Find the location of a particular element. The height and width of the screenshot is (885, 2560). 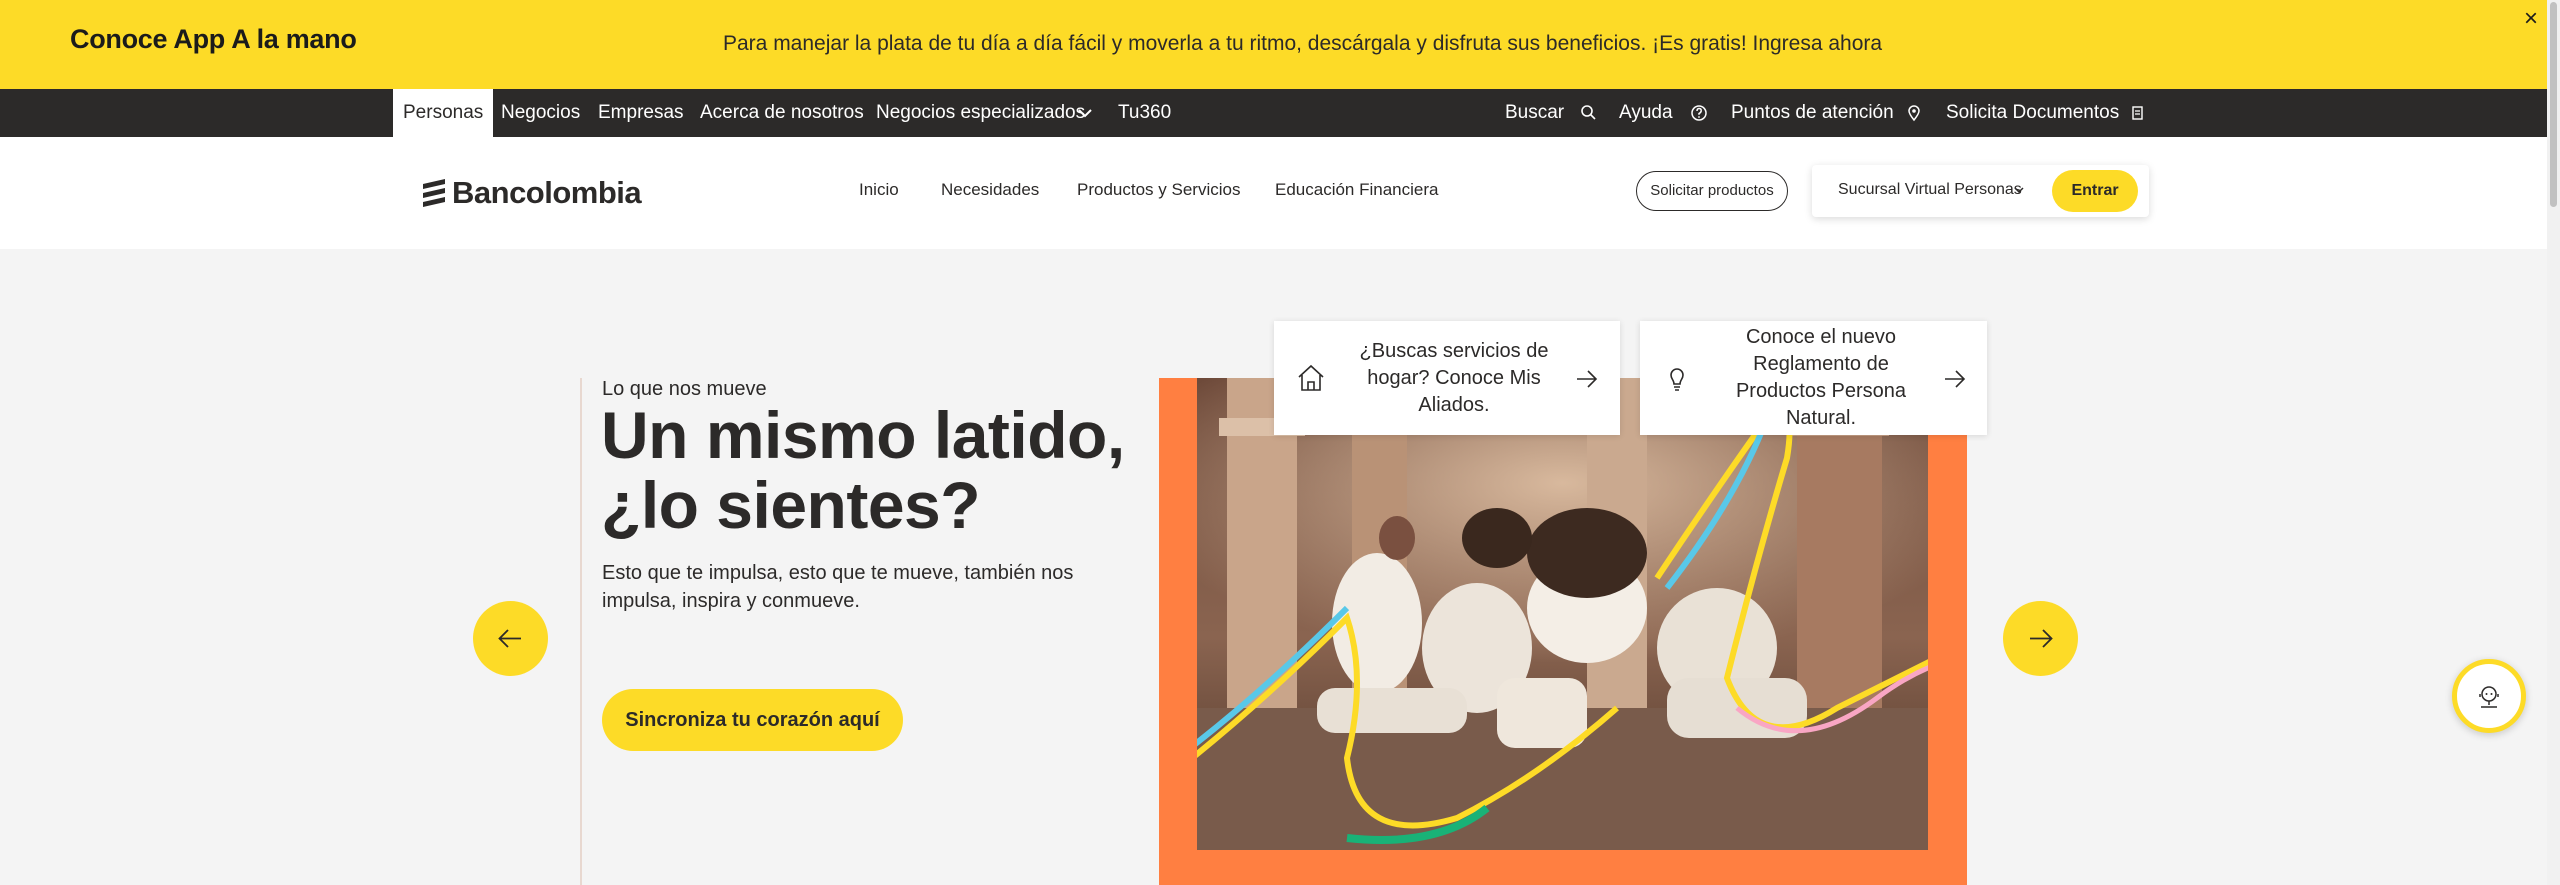

tab-negocios: Negocios is located at coordinates (540, 113).